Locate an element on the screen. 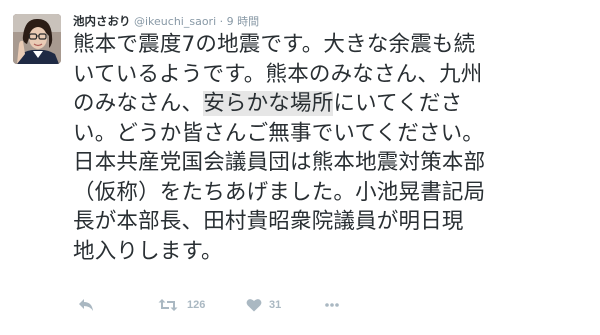 This screenshot has width=600, height=335. tweet-text-line: 日本共産党国会議員団は熊本地震対策本部 is located at coordinates (279, 162).